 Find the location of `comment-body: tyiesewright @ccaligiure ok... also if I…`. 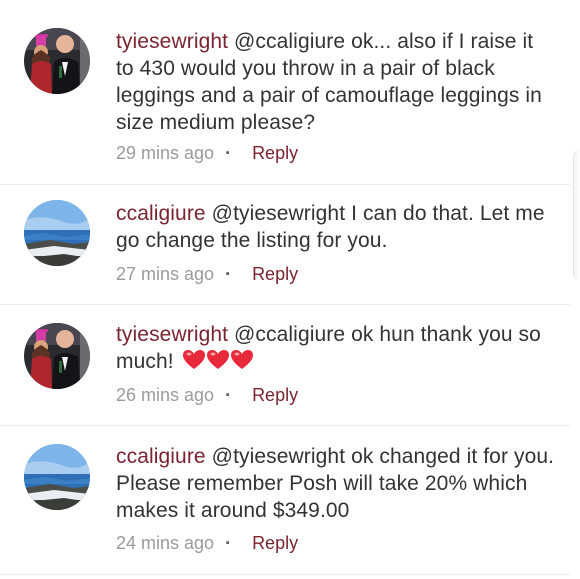

comment-body: tyiesewright @ccaligiure ok... also if I… is located at coordinates (336, 82).